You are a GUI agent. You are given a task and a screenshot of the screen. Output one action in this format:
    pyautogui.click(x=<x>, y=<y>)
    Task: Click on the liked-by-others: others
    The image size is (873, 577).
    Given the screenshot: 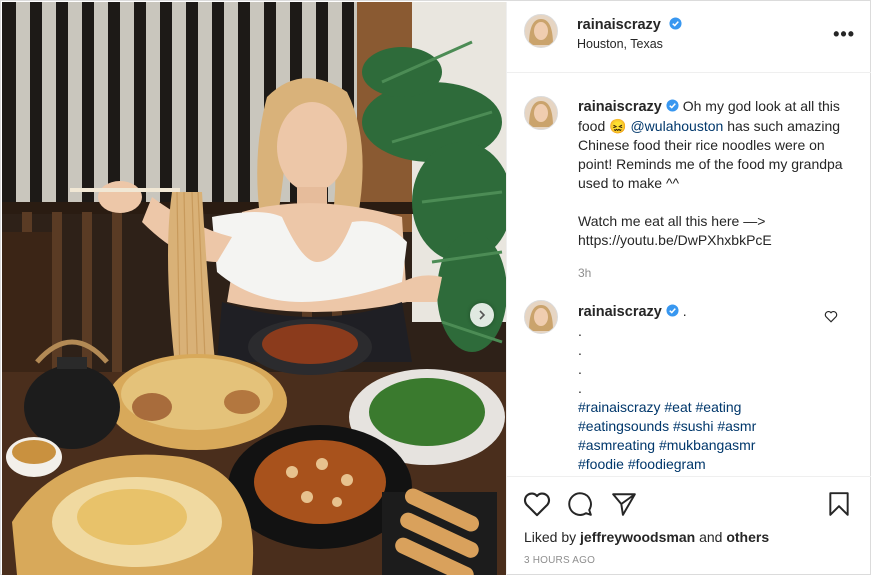 What is the action you would take?
    pyautogui.click(x=747, y=537)
    